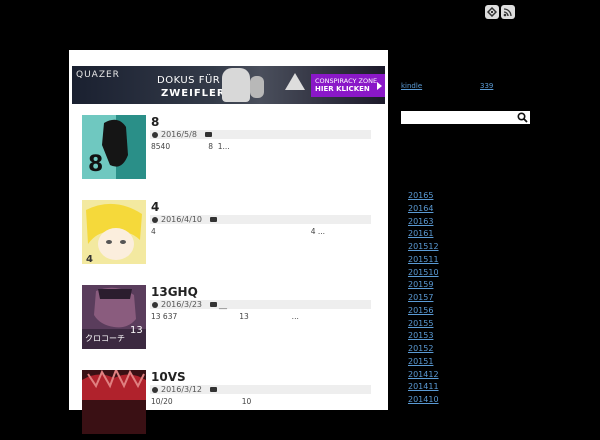 This screenshot has height=440, width=600. I want to click on archive-link: 201510, so click(423, 273).